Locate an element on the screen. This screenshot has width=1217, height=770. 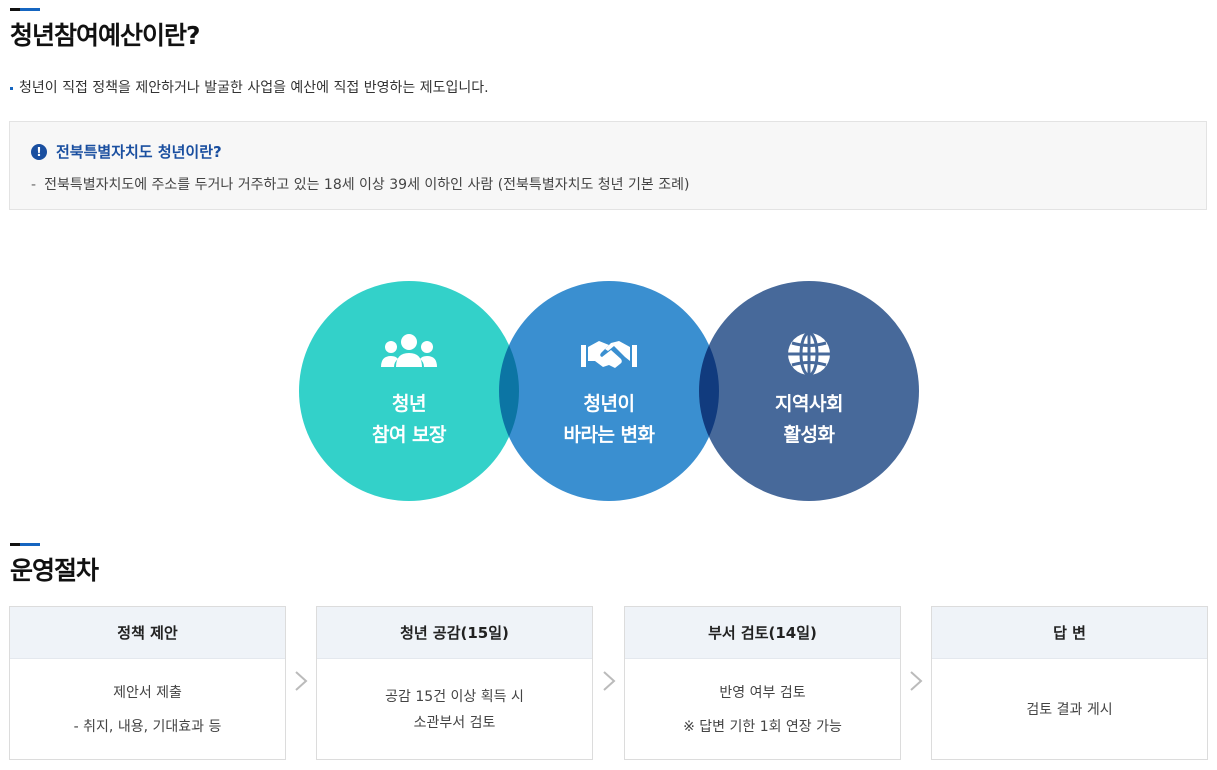
step-title: 답 변 is located at coordinates (1069, 633).